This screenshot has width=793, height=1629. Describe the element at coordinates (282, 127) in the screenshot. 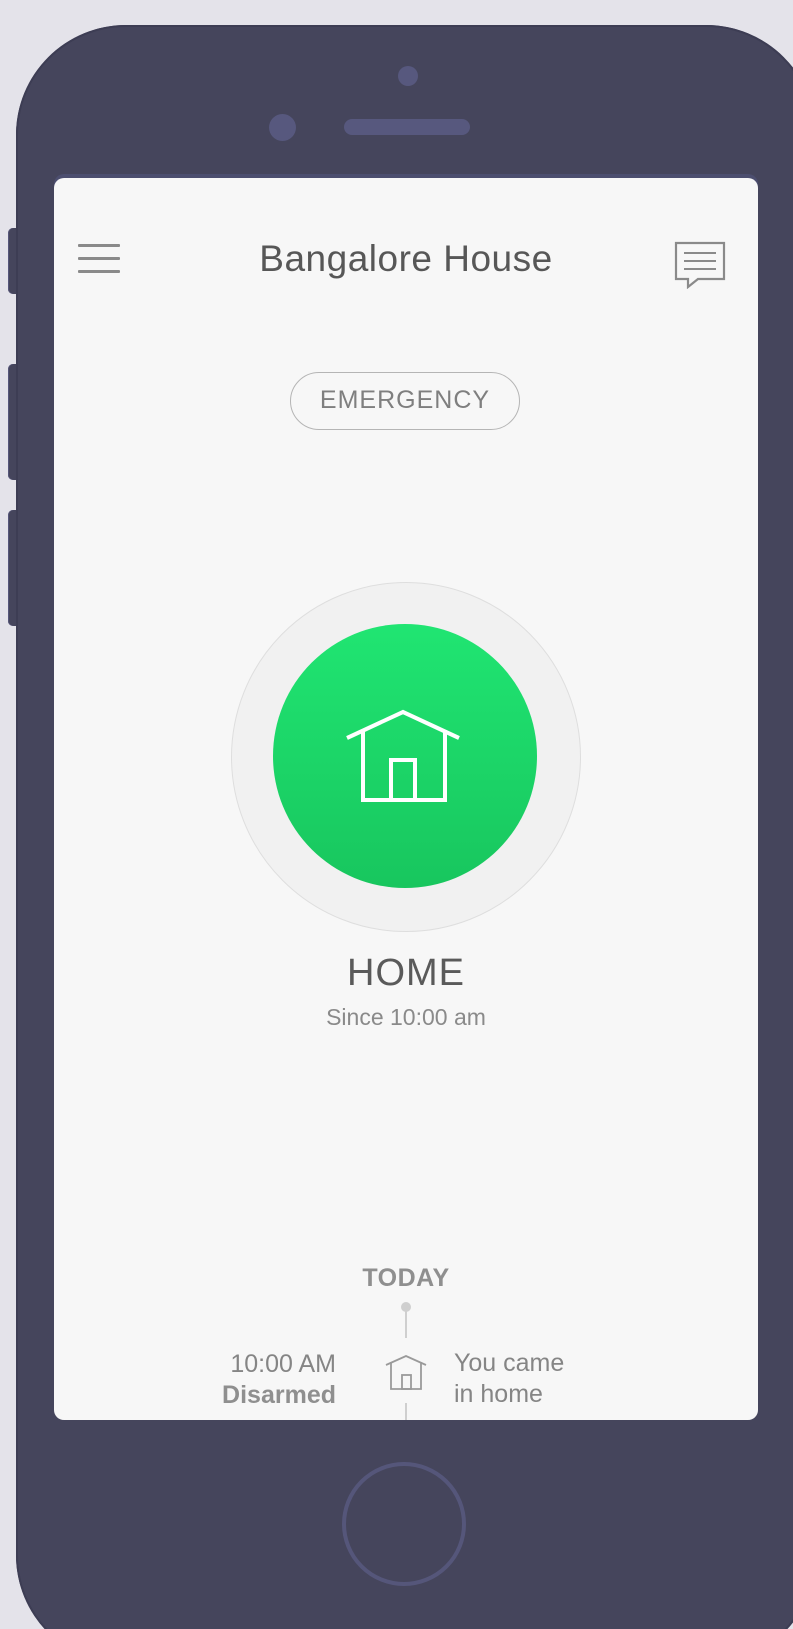

I see `proximity-sensor` at that location.